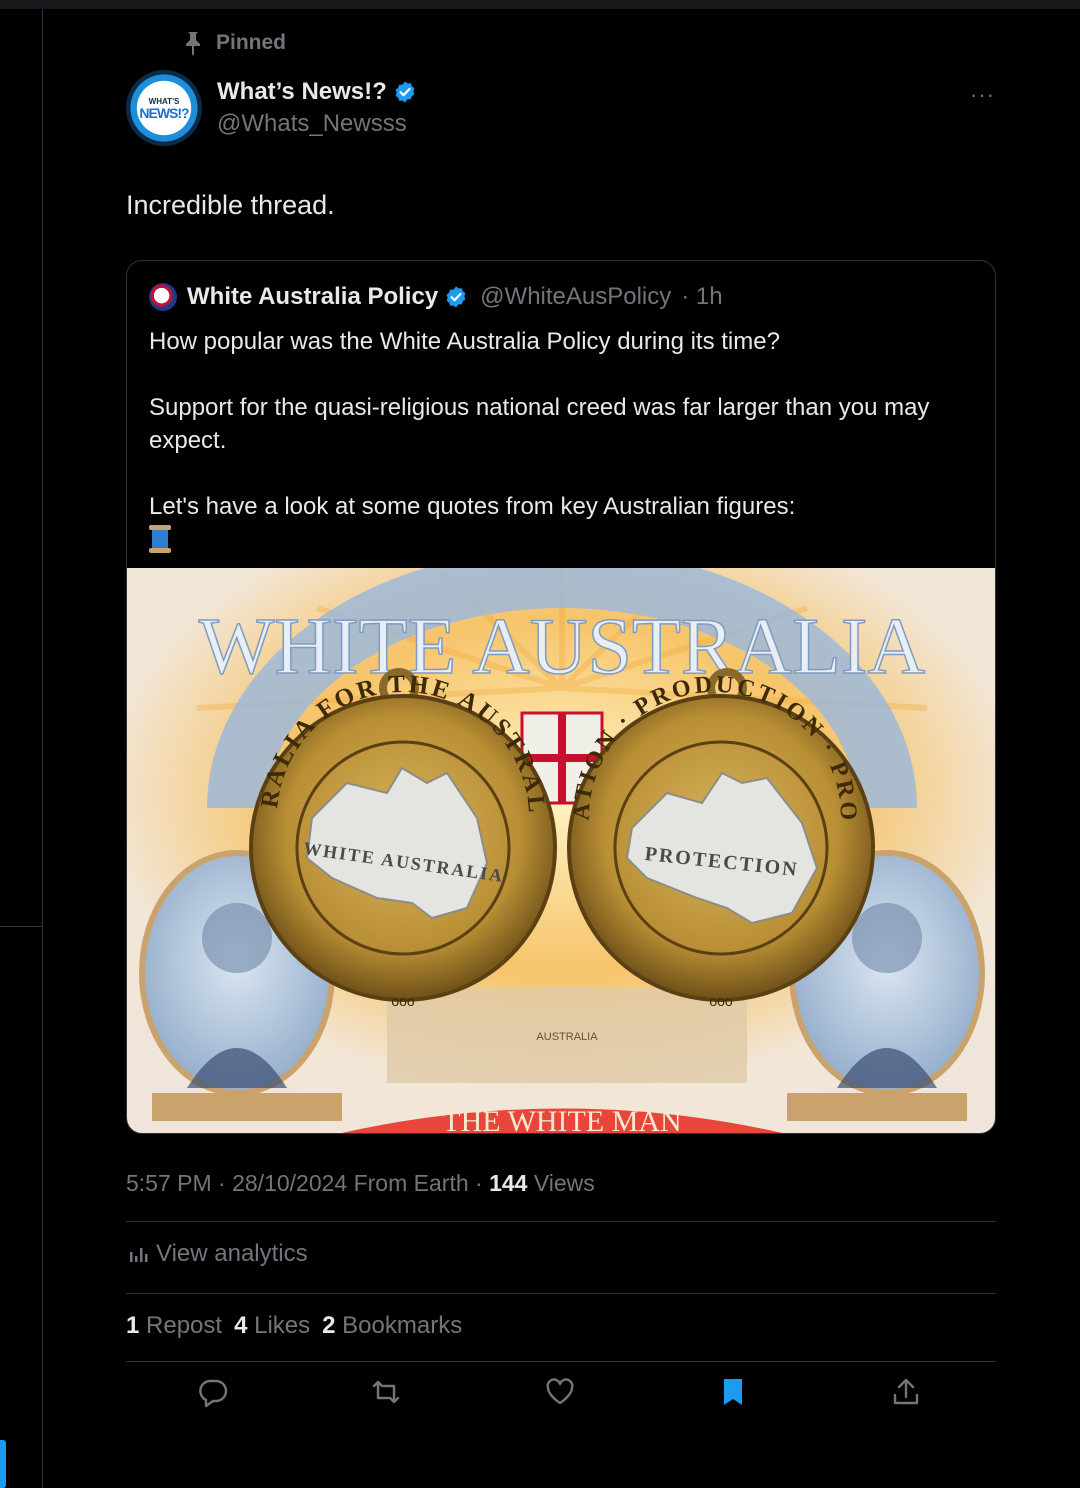 The image size is (1080, 1488). I want to click on bookmark-icon, so click(733, 1392).